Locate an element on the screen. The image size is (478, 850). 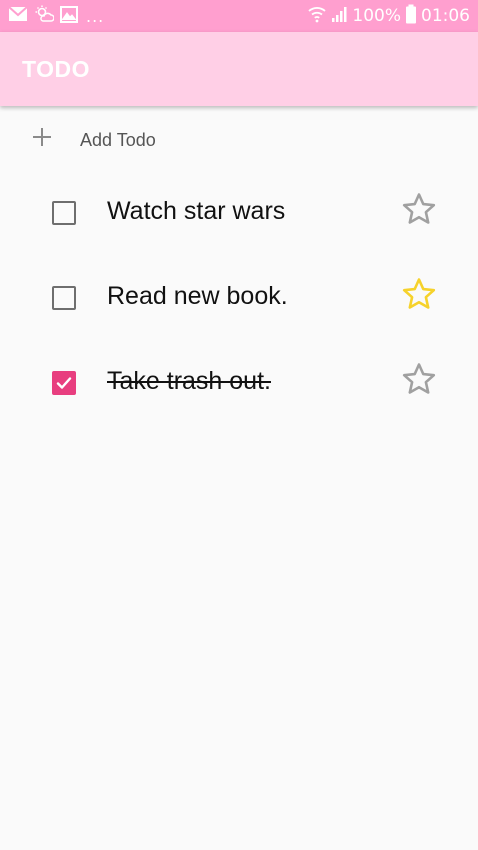
battery-percent: 100% is located at coordinates (376, 15).